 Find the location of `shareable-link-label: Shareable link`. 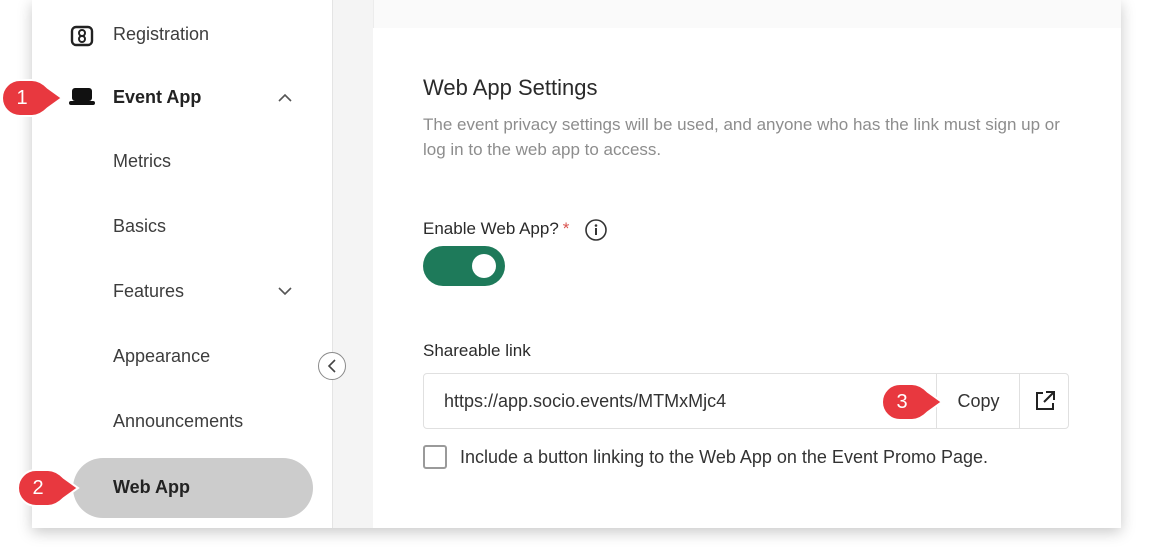

shareable-link-label: Shareable link is located at coordinates (477, 350).